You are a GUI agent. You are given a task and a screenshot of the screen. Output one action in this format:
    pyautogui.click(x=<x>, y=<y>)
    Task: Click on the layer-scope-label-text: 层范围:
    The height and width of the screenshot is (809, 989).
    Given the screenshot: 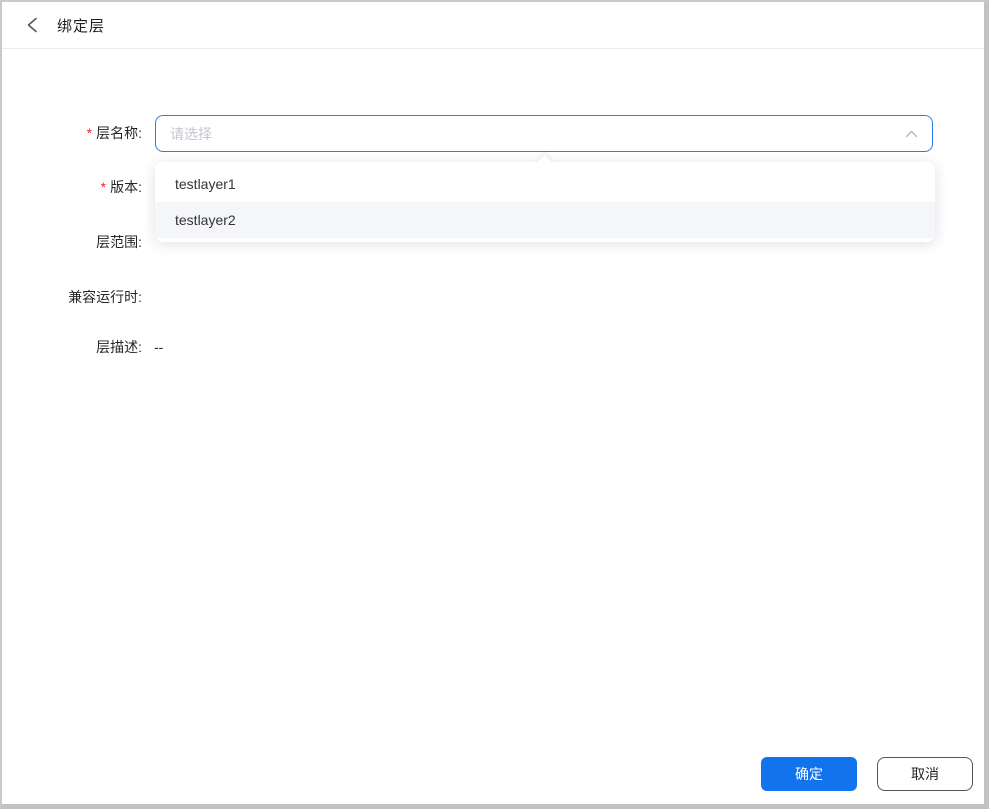 What is the action you would take?
    pyautogui.click(x=119, y=242)
    